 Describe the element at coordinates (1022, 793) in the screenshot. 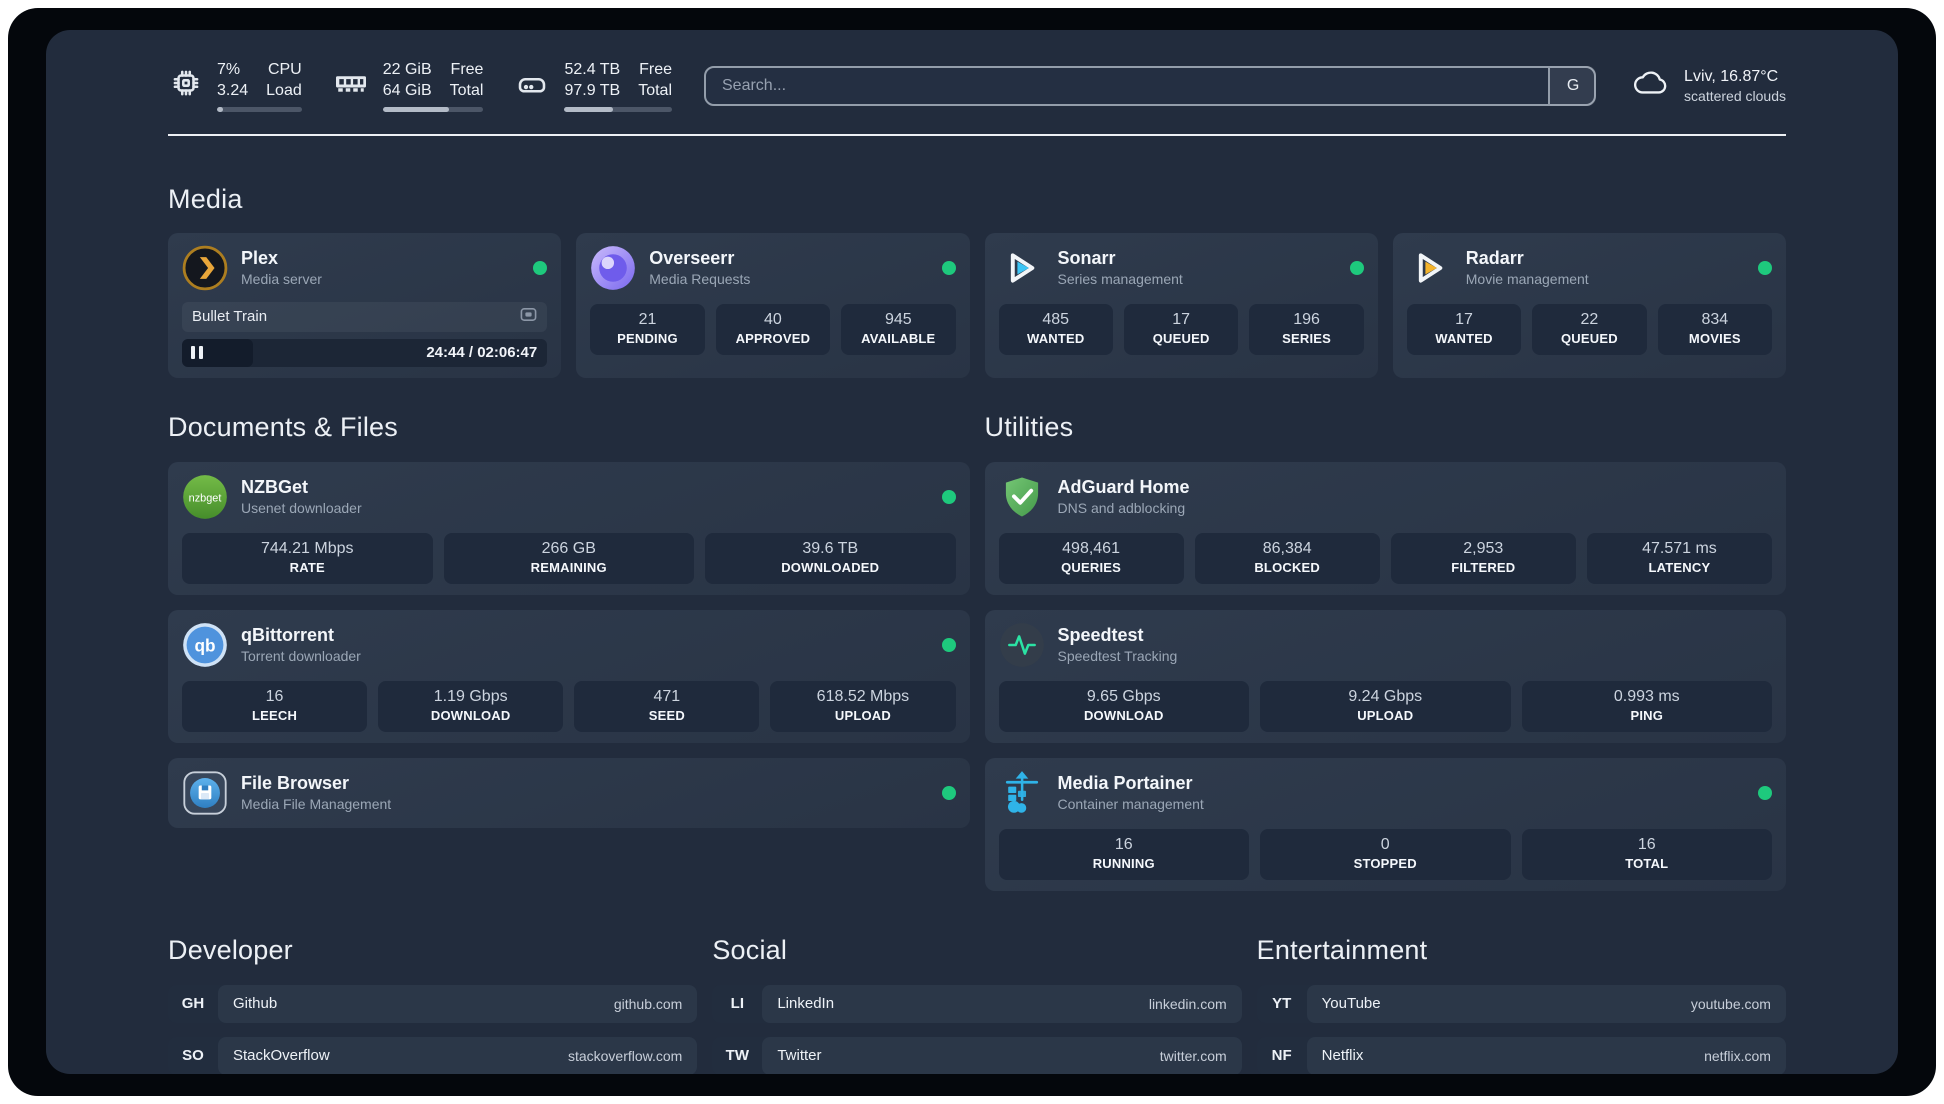

I see `portainer-logo-icon` at that location.